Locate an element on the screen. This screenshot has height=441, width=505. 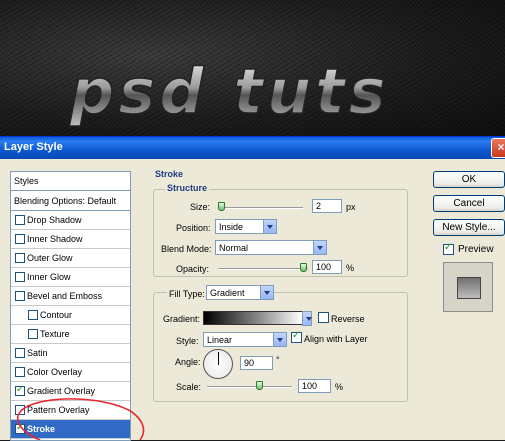
dialog-title: Layer Style is located at coordinates (33, 147).